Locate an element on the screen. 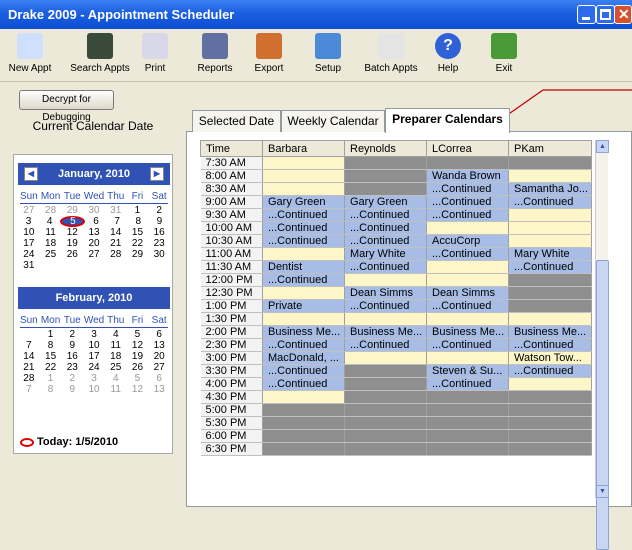 The image size is (632, 550). calendar-day: 29 is located at coordinates (72, 210).